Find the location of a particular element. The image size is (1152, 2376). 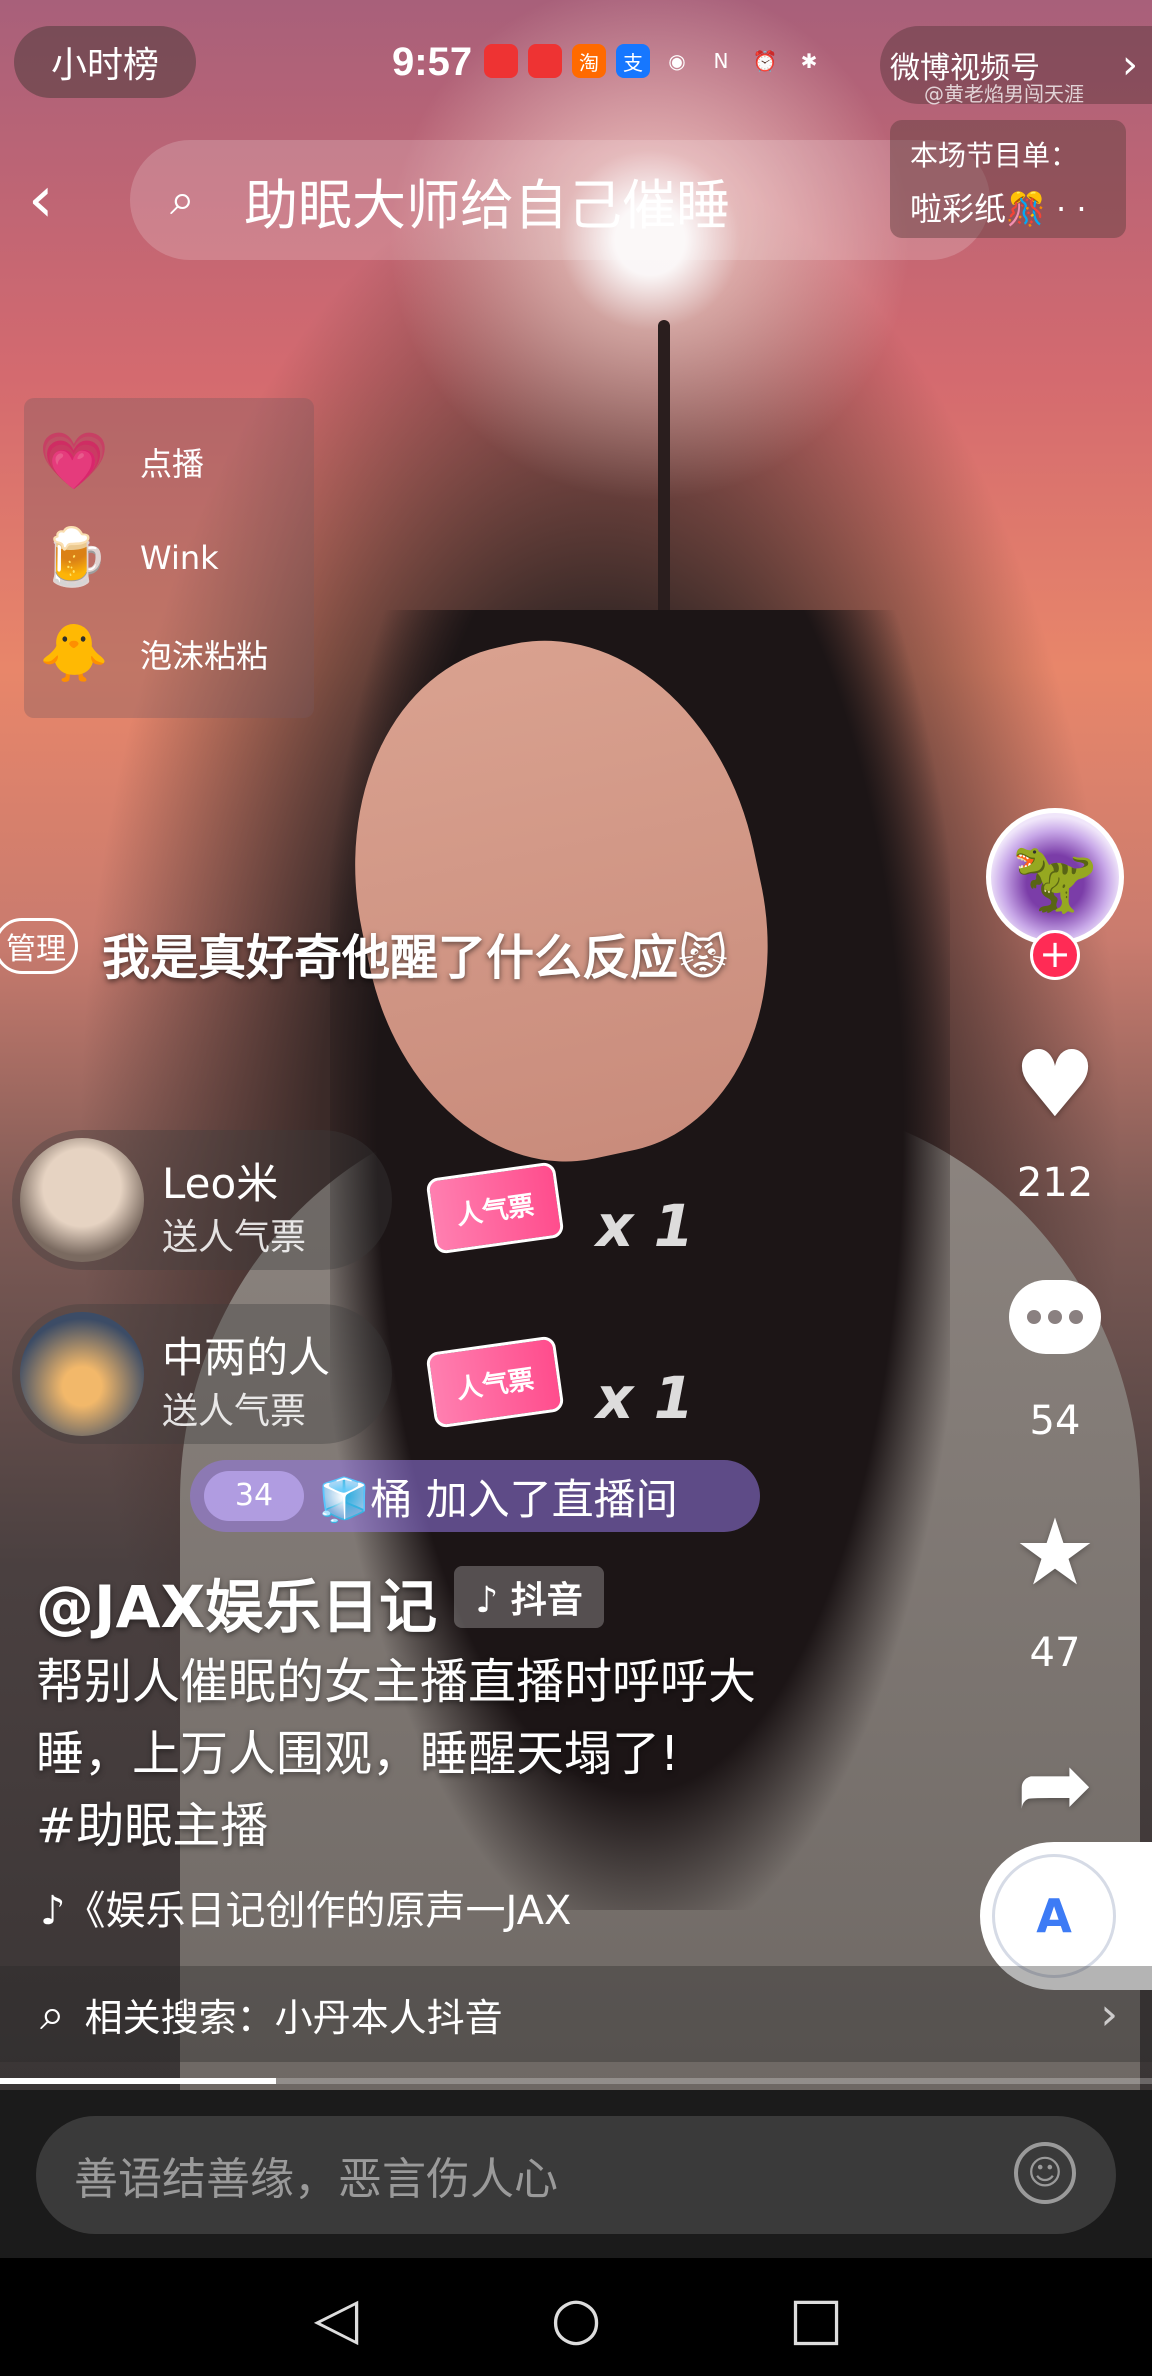

comment-placeholder: 善语结善缘，恶言伤人心 is located at coordinates (316, 2179).